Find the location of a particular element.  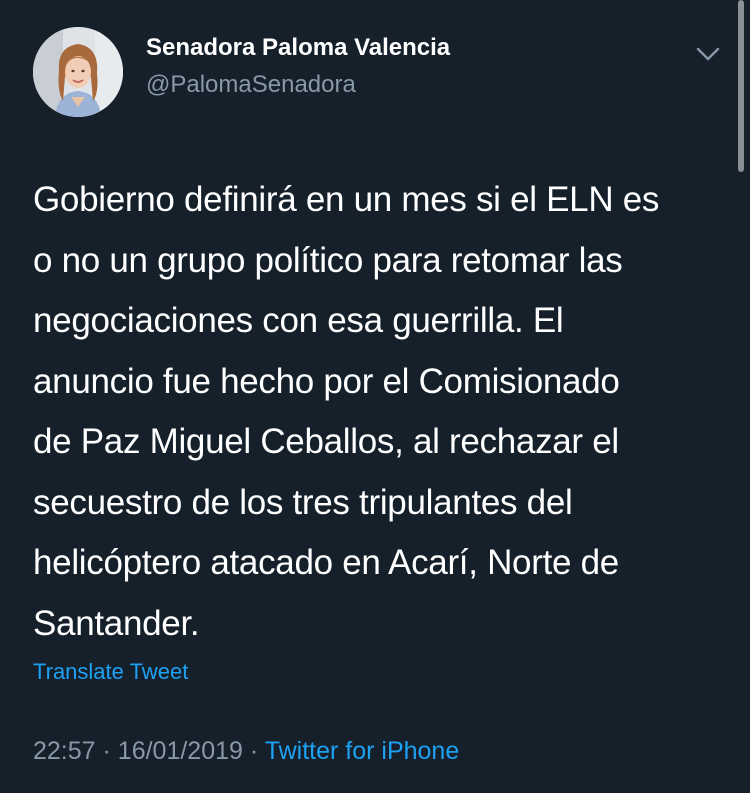

tweet-date: 16/01/2019 is located at coordinates (180, 751).